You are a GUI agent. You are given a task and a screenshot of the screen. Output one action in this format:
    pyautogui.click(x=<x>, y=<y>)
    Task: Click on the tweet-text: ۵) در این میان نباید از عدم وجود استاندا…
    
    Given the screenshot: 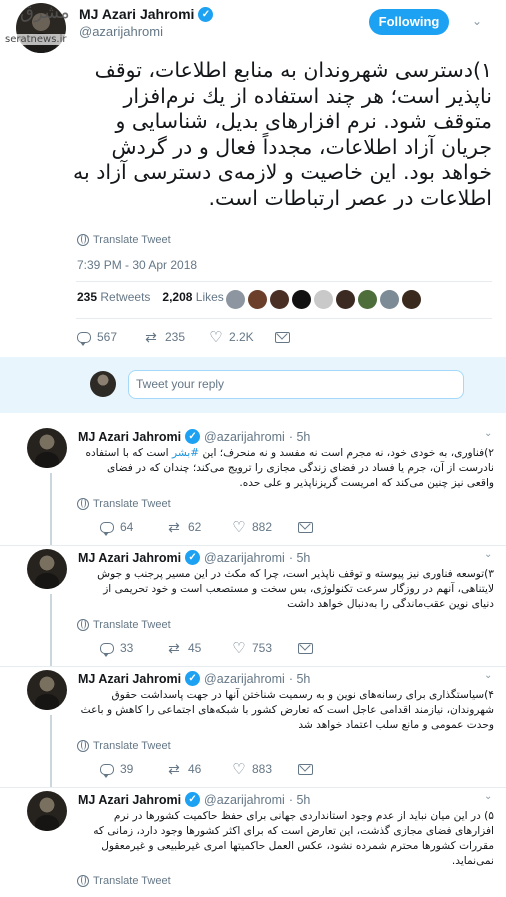 What is the action you would take?
    pyautogui.click(x=293, y=838)
    